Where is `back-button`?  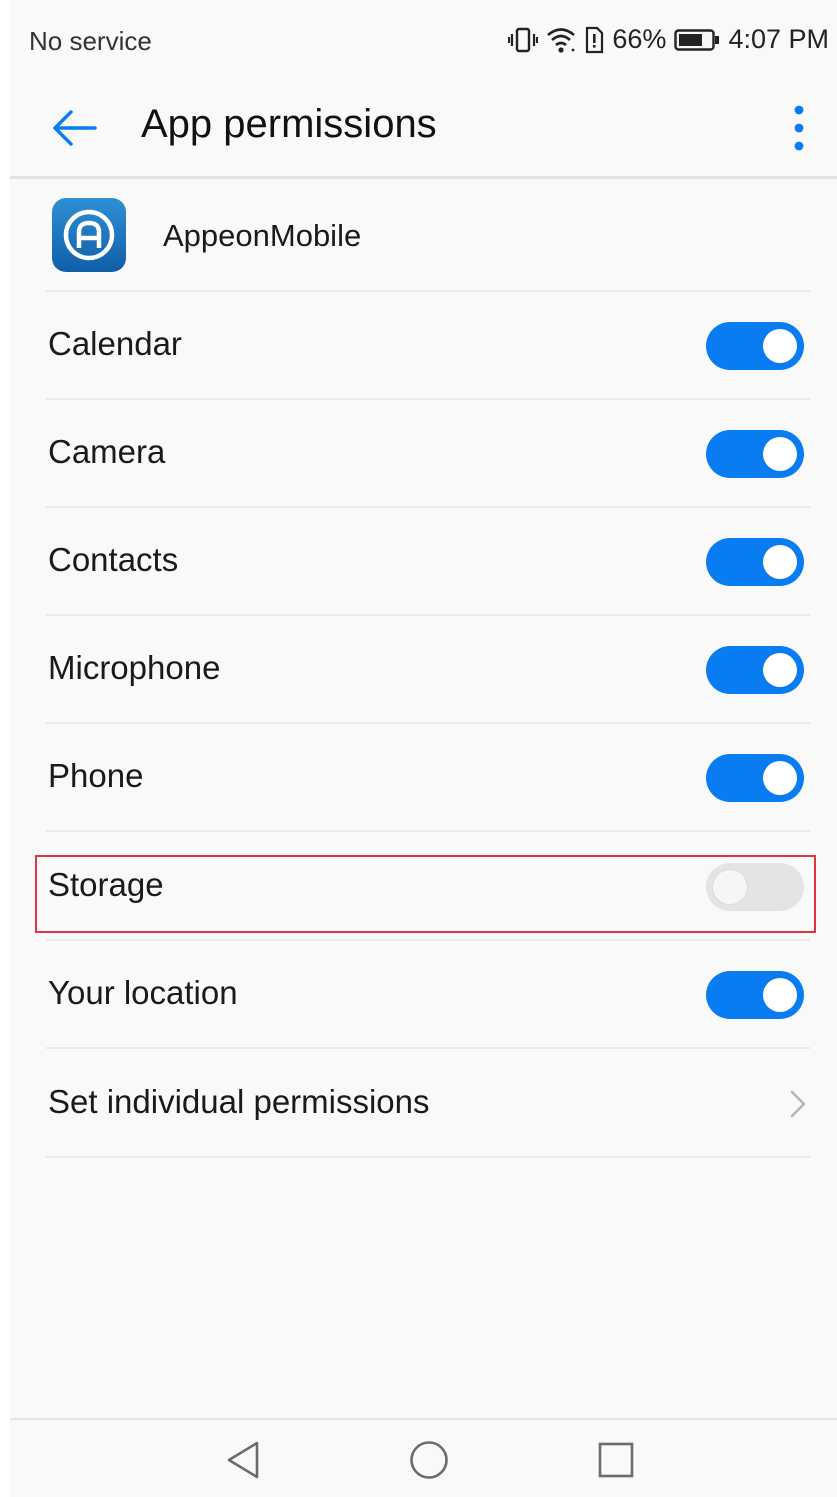
back-button is located at coordinates (74, 128).